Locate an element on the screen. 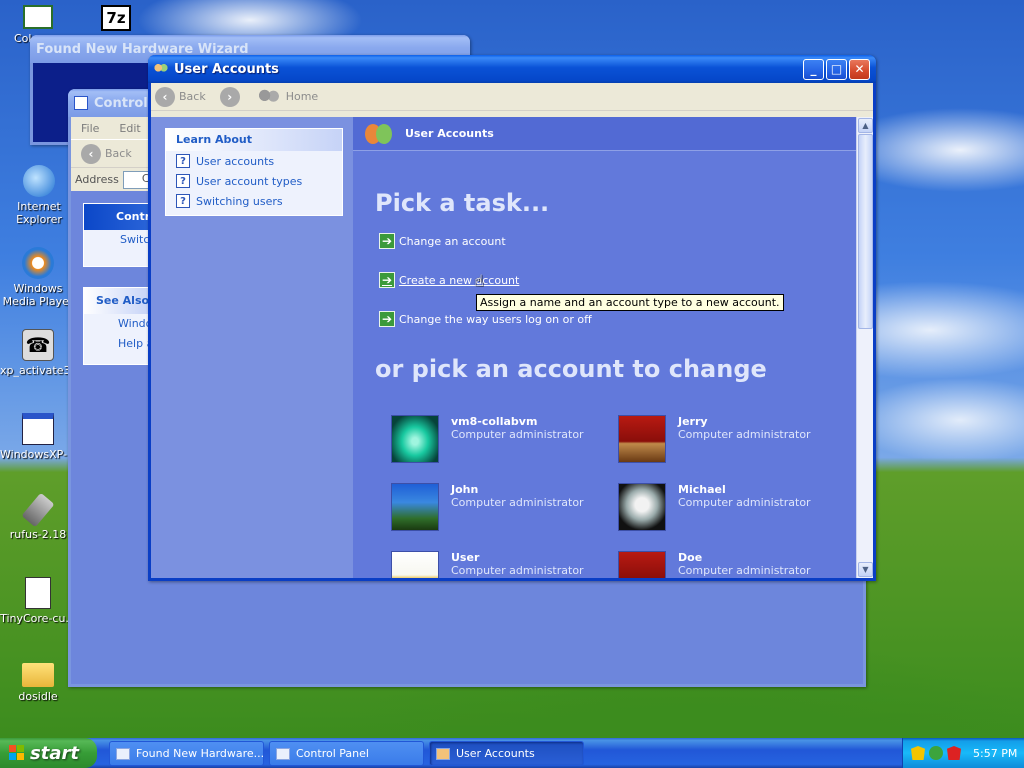 The height and width of the screenshot is (768, 1024). start-label: start is located at coordinates (54, 753).